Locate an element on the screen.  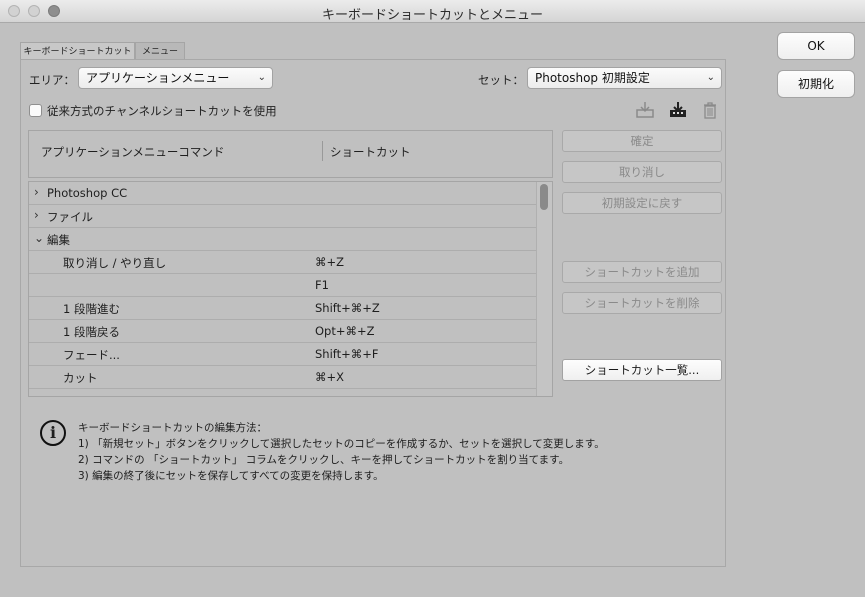
row-shortcut: F1 is located at coordinates (322, 285).